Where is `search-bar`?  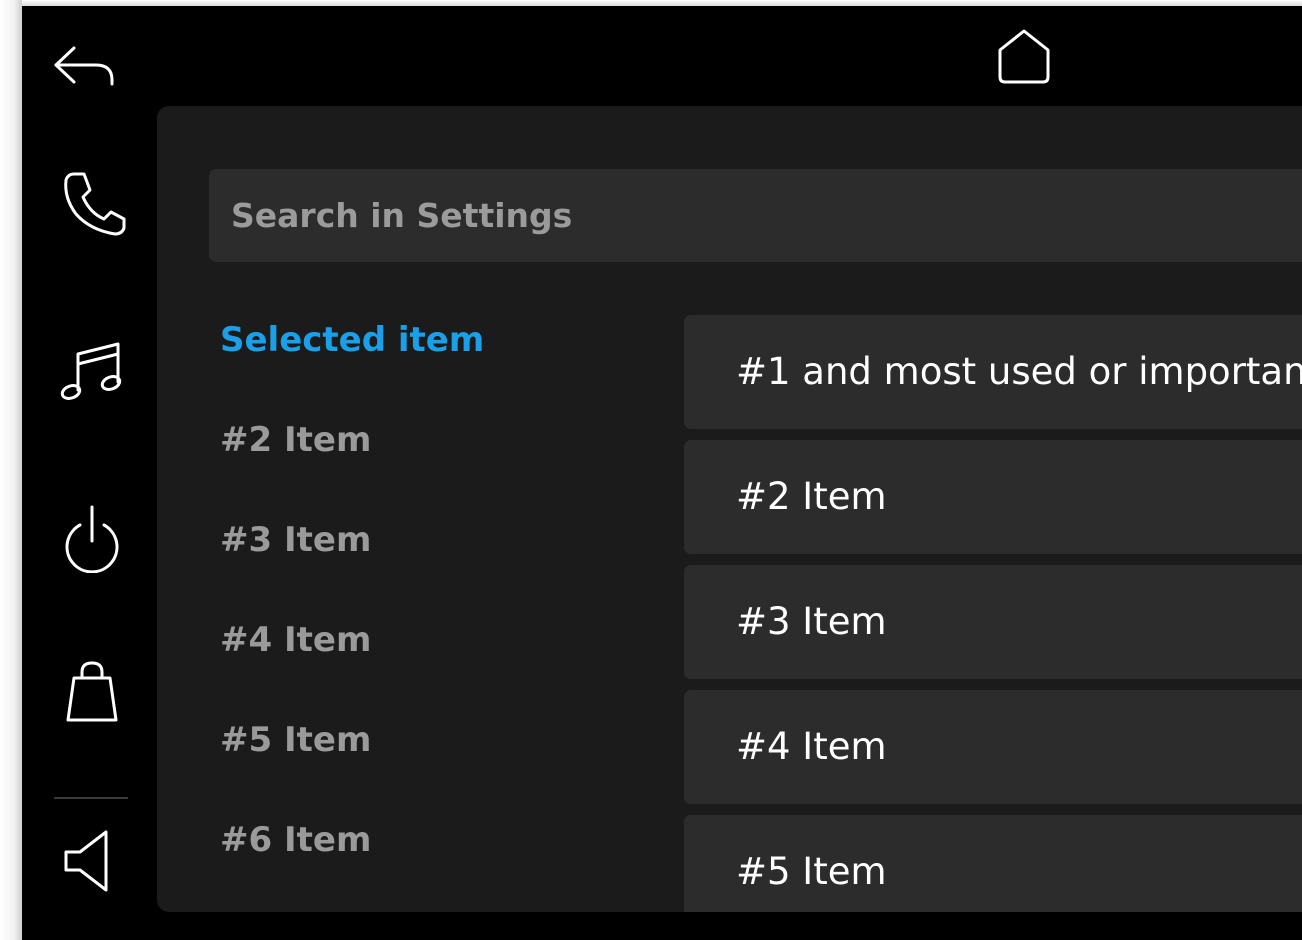
search-bar is located at coordinates (755, 215).